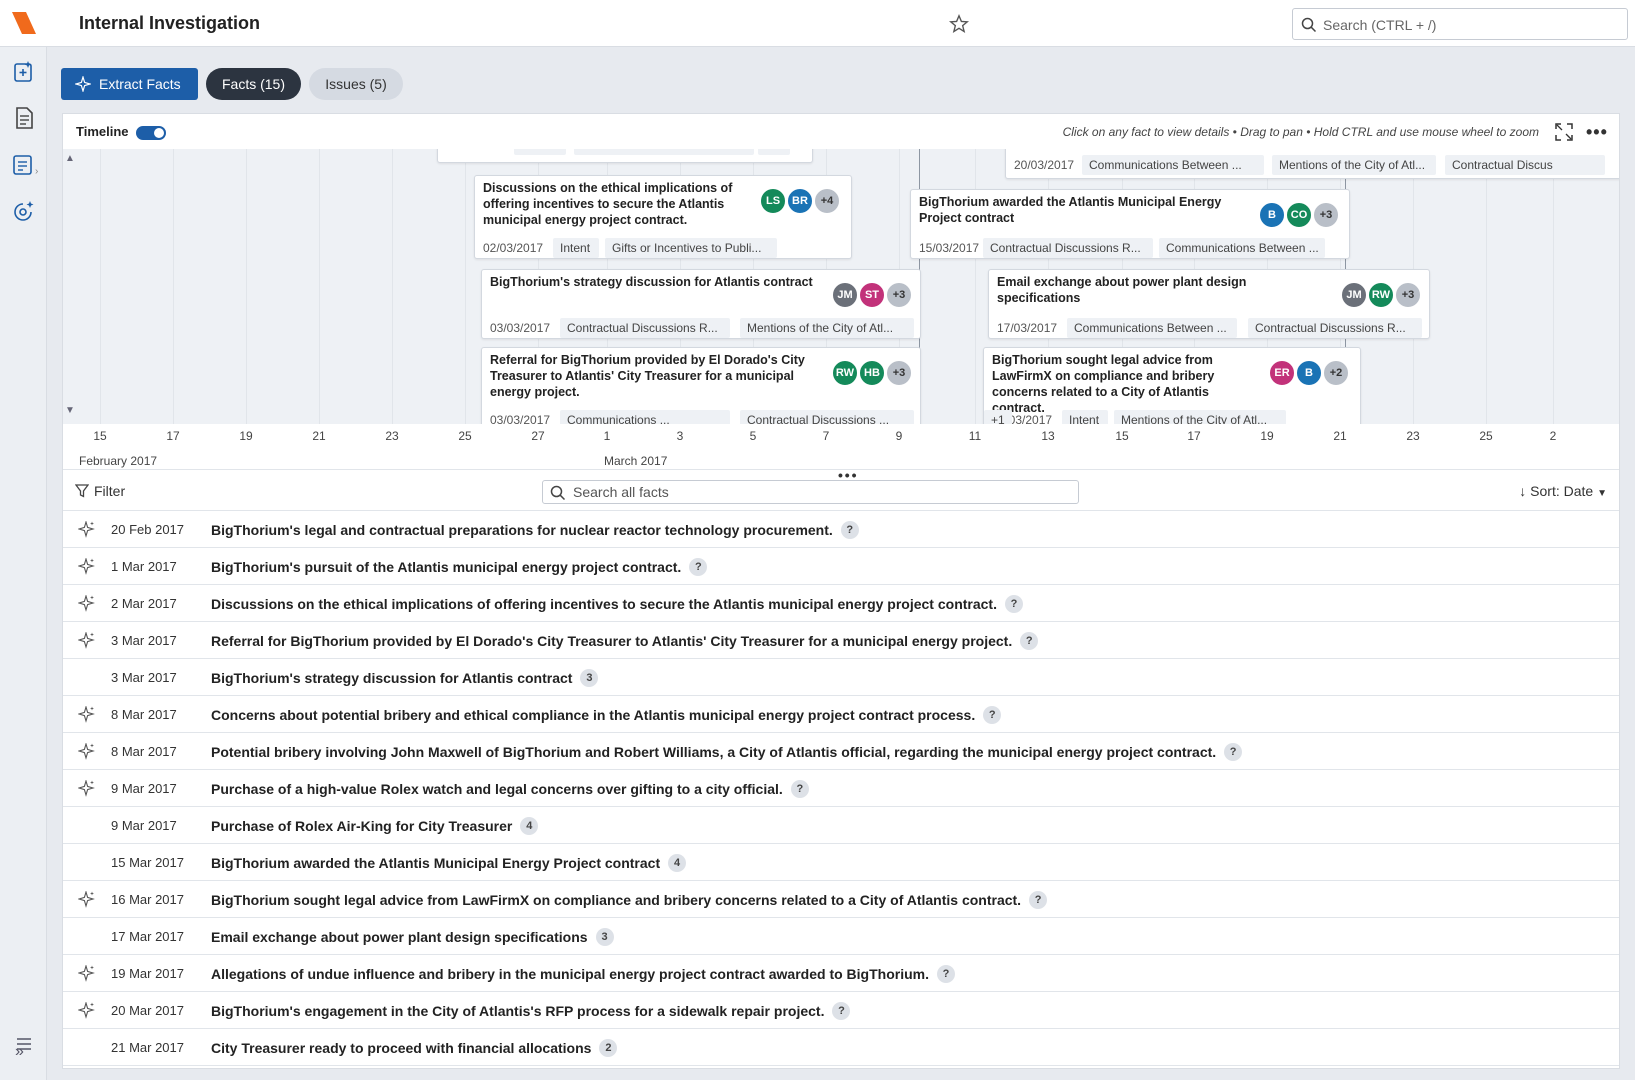  Describe the element at coordinates (144, 751) in the screenshot. I see `fact-date: 8 Mar 2017` at that location.